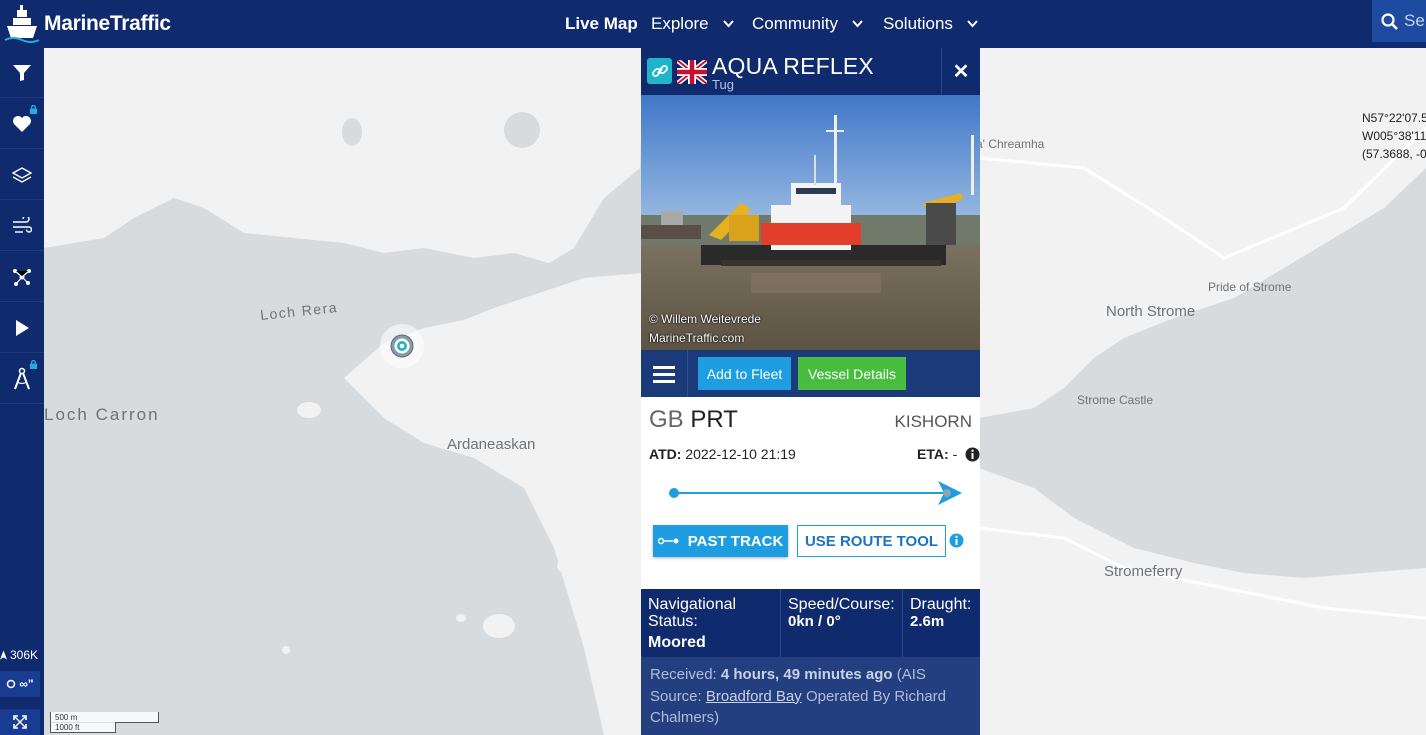 The height and width of the screenshot is (735, 1426). I want to click on network-button, so click(22, 277).